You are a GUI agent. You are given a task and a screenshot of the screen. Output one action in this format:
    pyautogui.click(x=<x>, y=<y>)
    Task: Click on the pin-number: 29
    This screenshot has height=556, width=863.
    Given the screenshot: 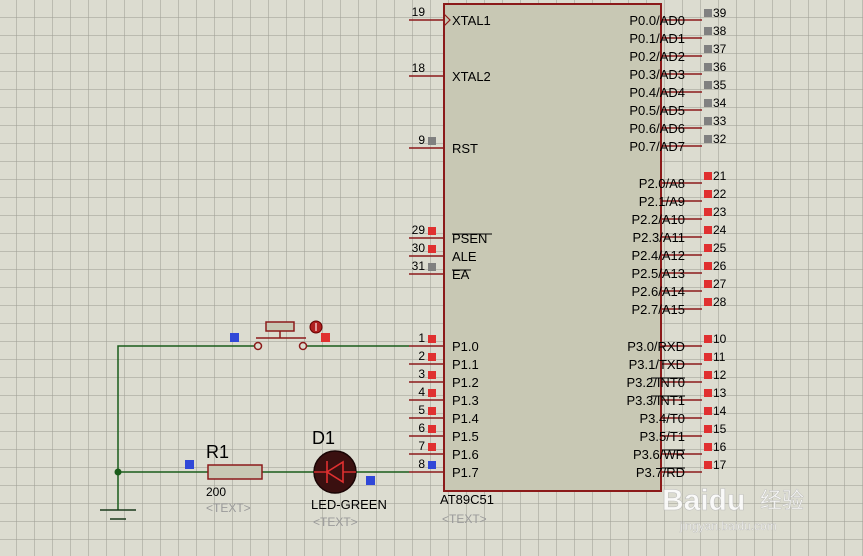 What is the action you would take?
    pyautogui.click(x=419, y=230)
    